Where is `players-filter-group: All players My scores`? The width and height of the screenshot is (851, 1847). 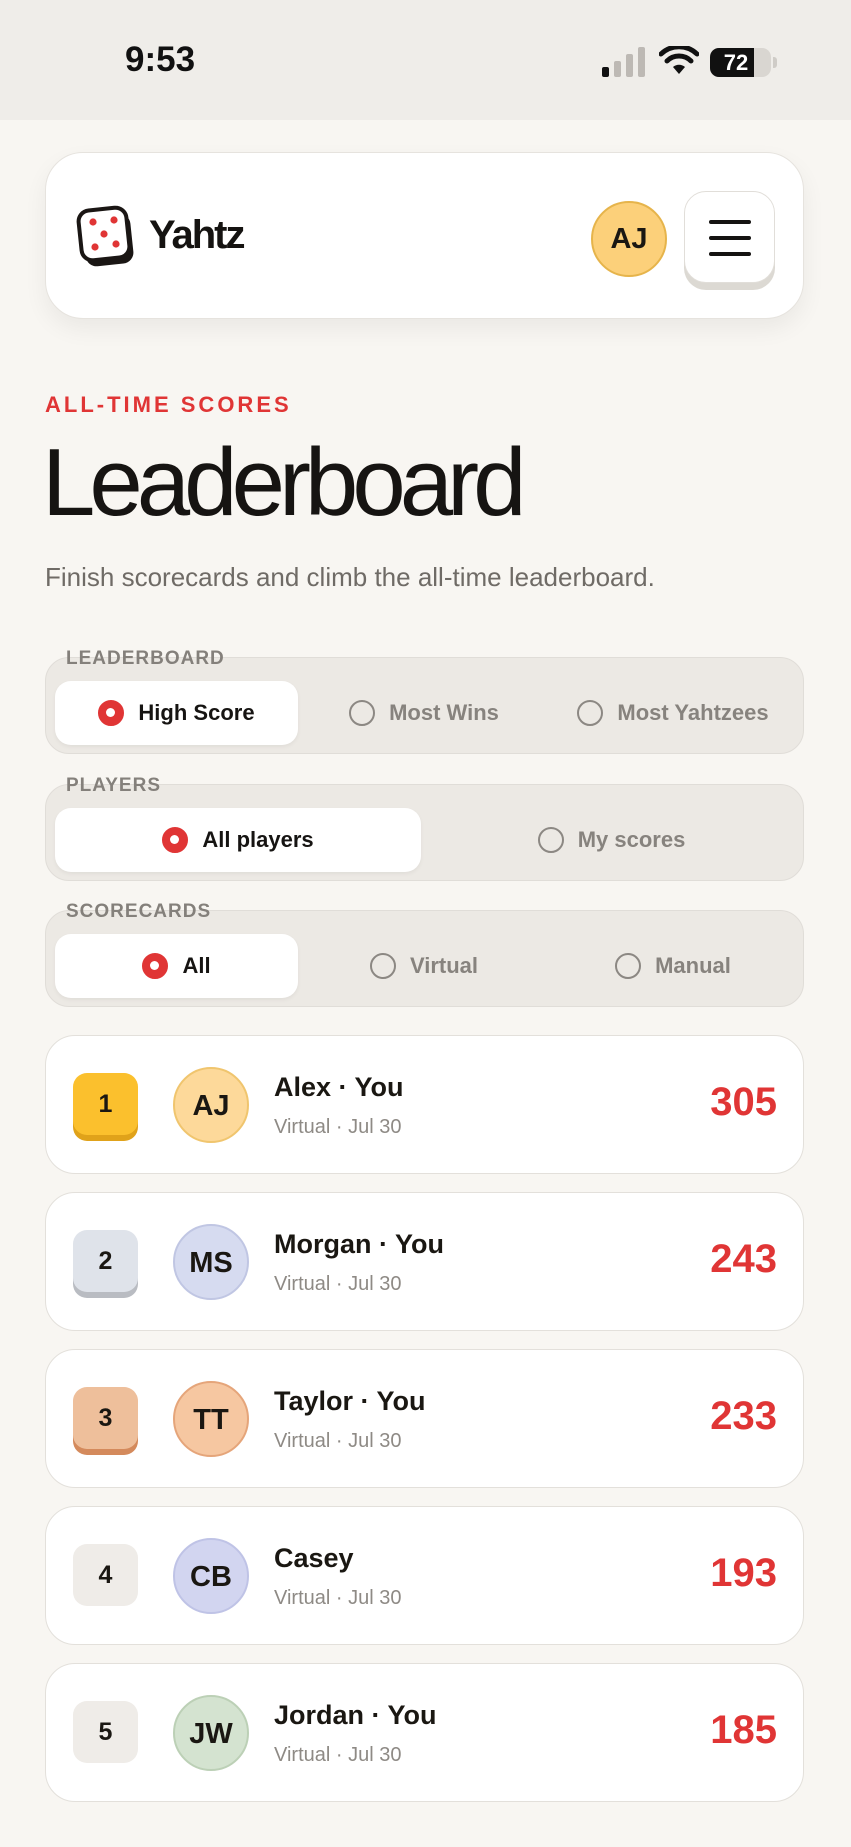
players-filter-group: All players My scores is located at coordinates (424, 832).